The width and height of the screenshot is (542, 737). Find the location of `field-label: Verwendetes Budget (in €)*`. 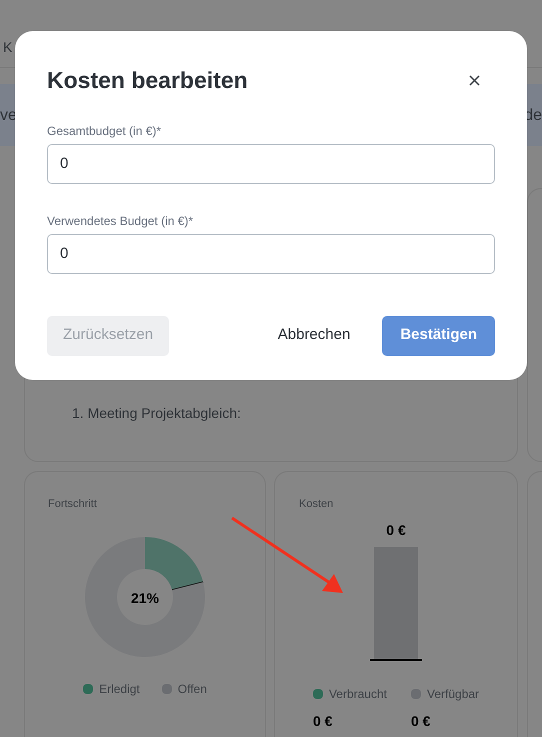

field-label: Verwendetes Budget (in €)* is located at coordinates (120, 221).